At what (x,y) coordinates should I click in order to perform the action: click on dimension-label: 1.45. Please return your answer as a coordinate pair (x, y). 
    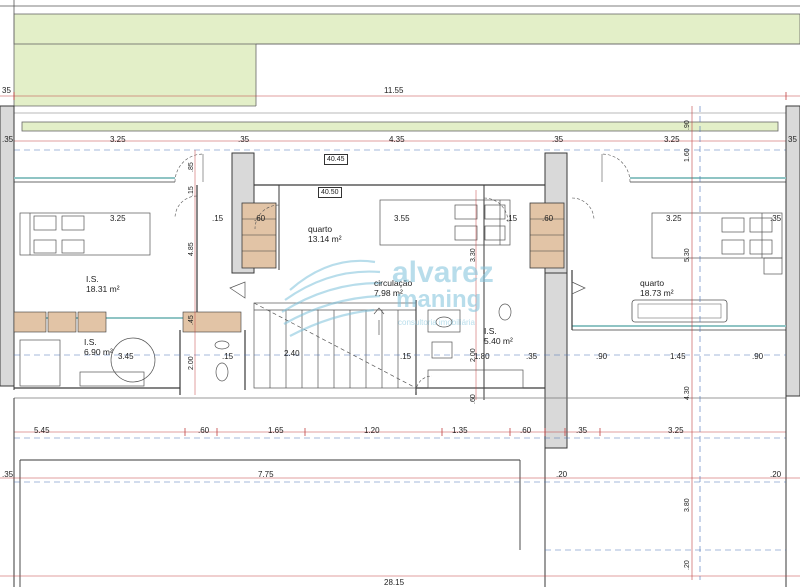
    Looking at the image, I should click on (678, 356).